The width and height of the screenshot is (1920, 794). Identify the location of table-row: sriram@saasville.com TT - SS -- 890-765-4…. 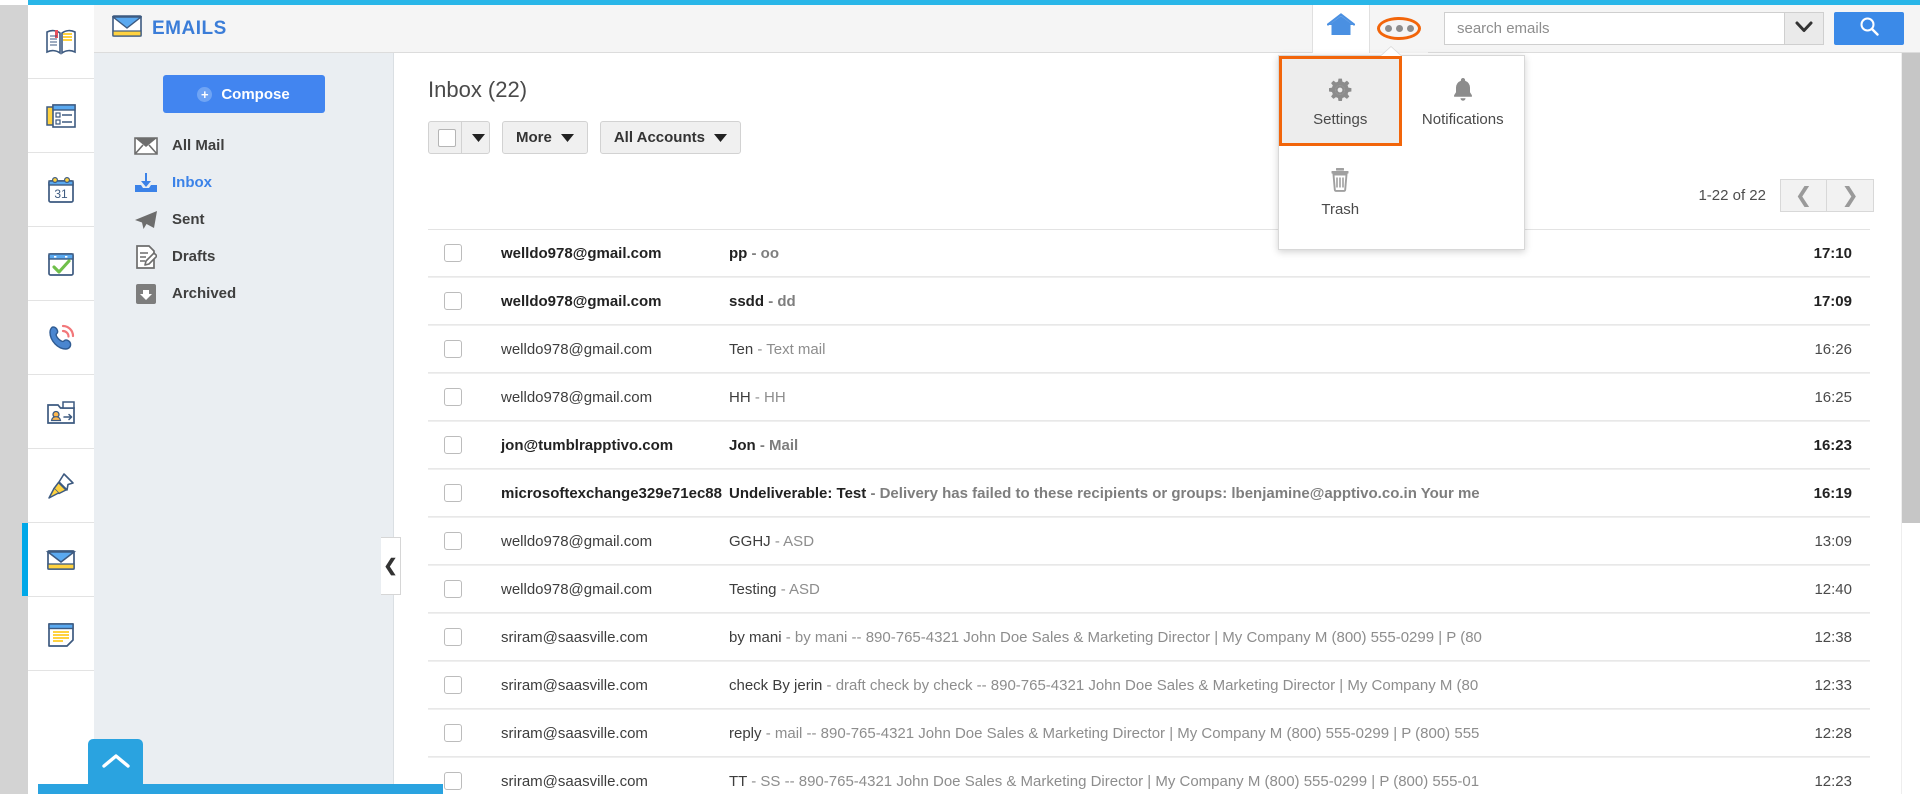
(1149, 775).